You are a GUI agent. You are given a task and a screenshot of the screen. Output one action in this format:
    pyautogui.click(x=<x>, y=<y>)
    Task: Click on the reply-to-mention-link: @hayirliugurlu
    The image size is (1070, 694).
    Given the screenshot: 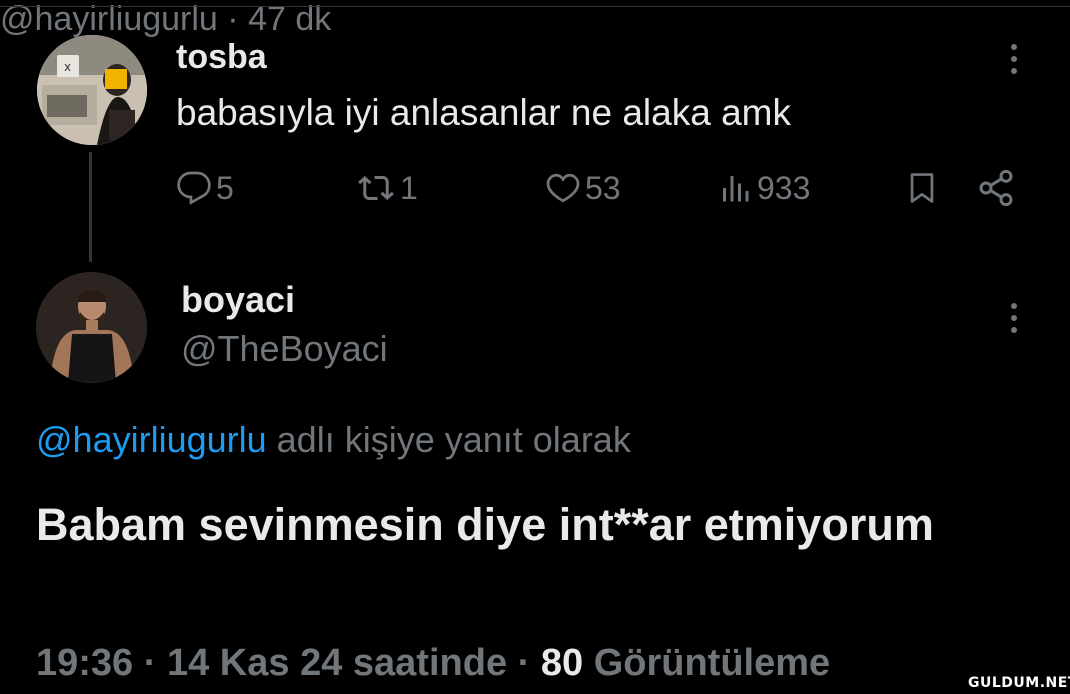 What is the action you would take?
    pyautogui.click(x=151, y=439)
    